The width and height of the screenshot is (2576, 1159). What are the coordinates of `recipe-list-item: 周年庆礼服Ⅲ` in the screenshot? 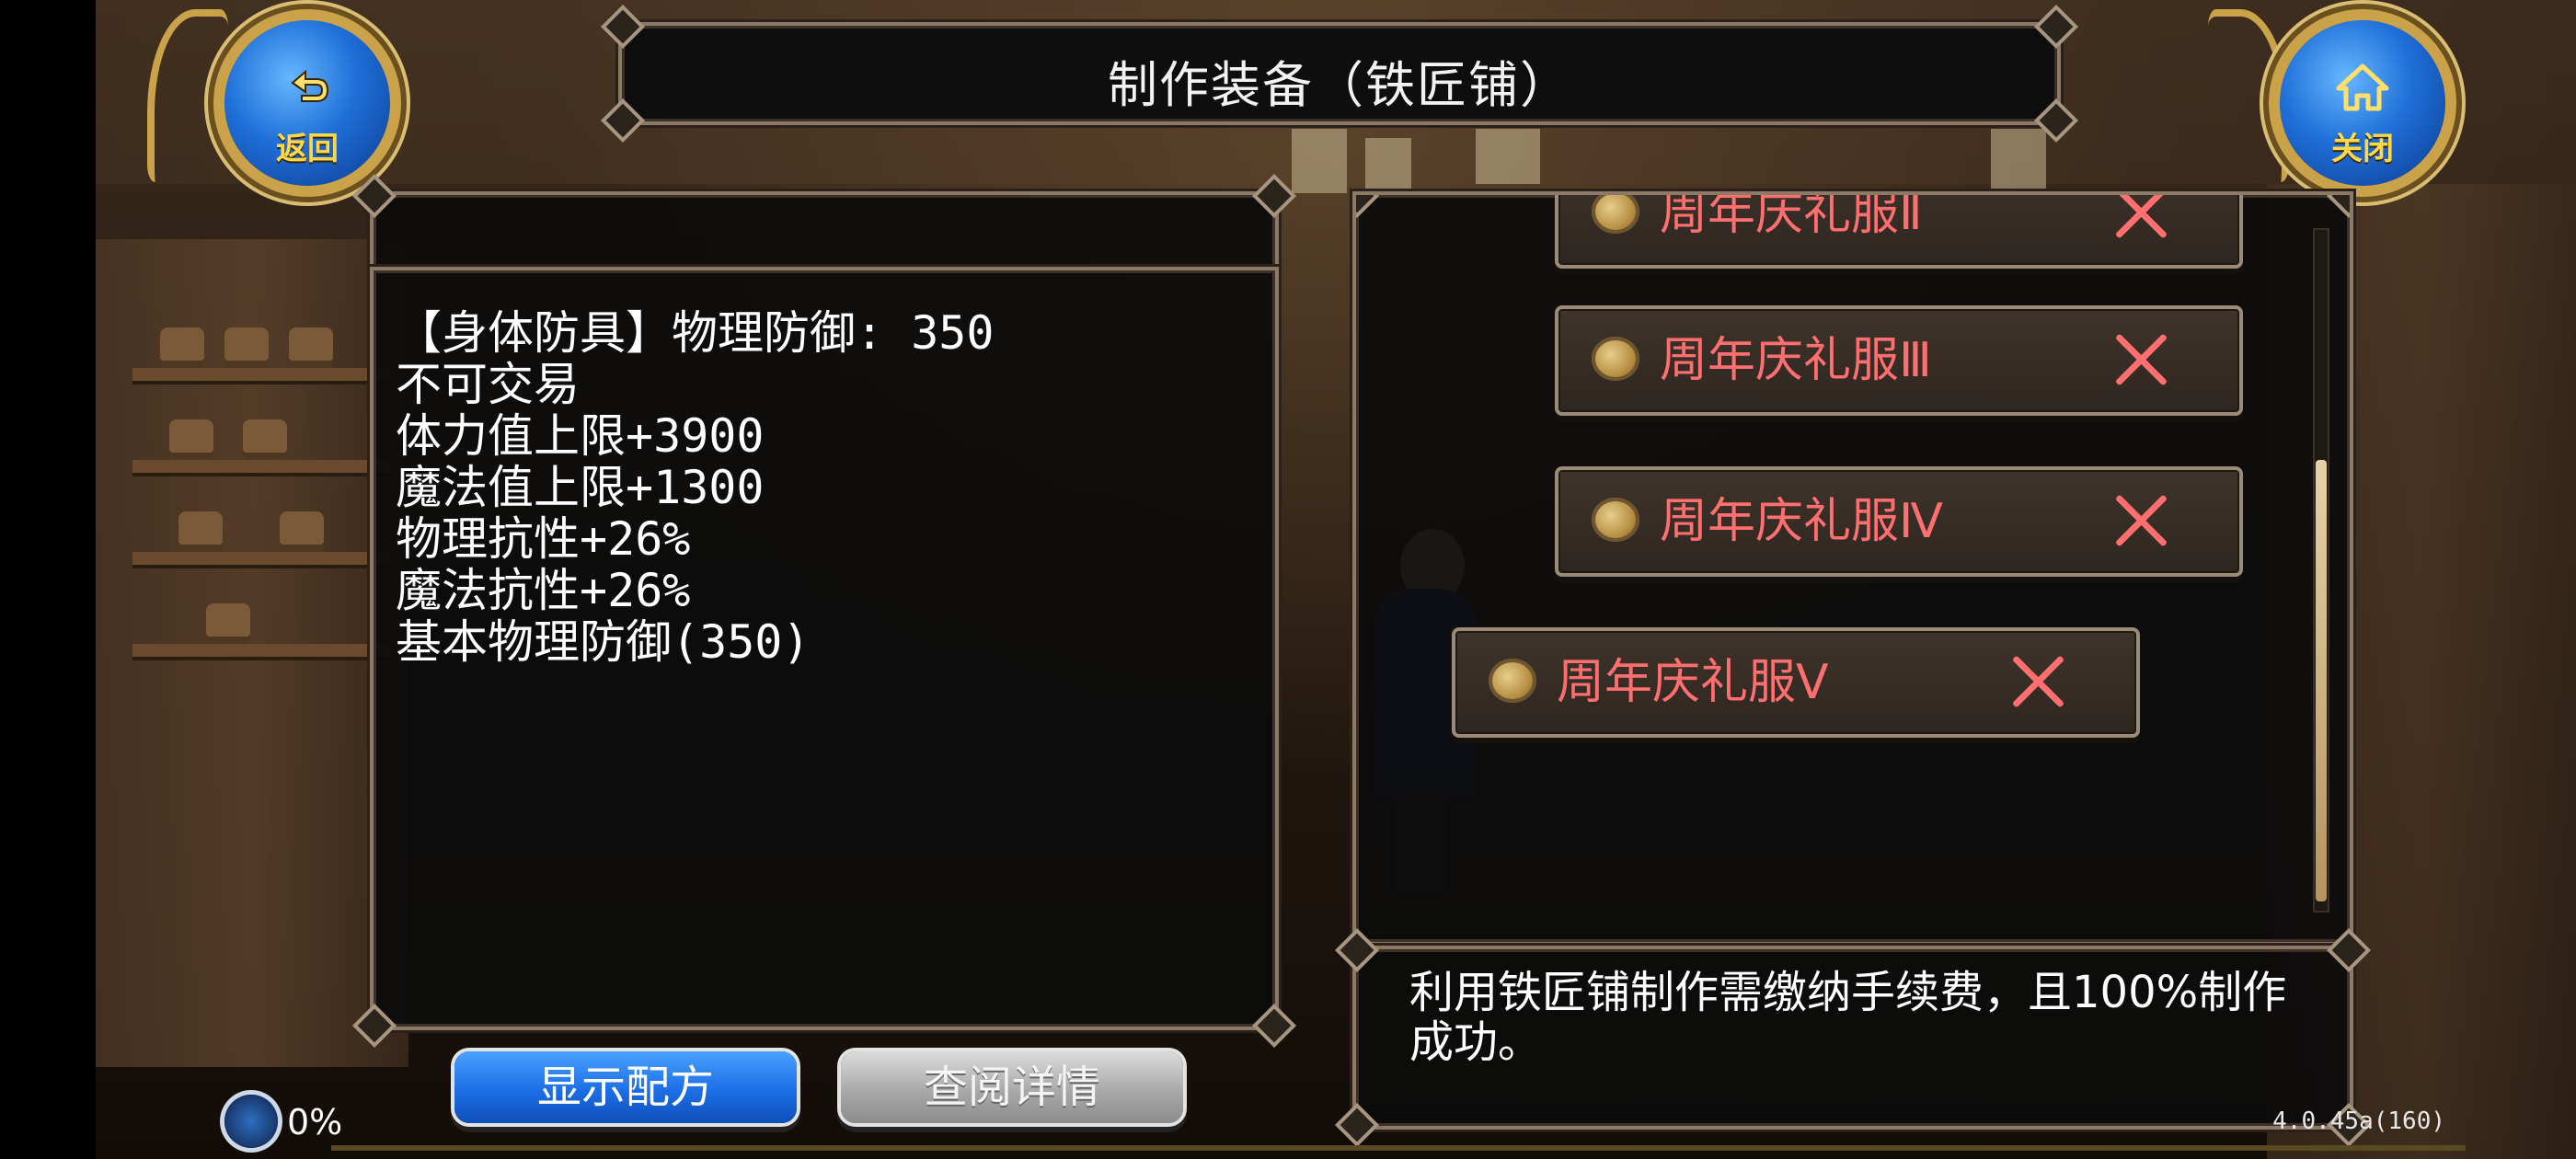 It's located at (1899, 360).